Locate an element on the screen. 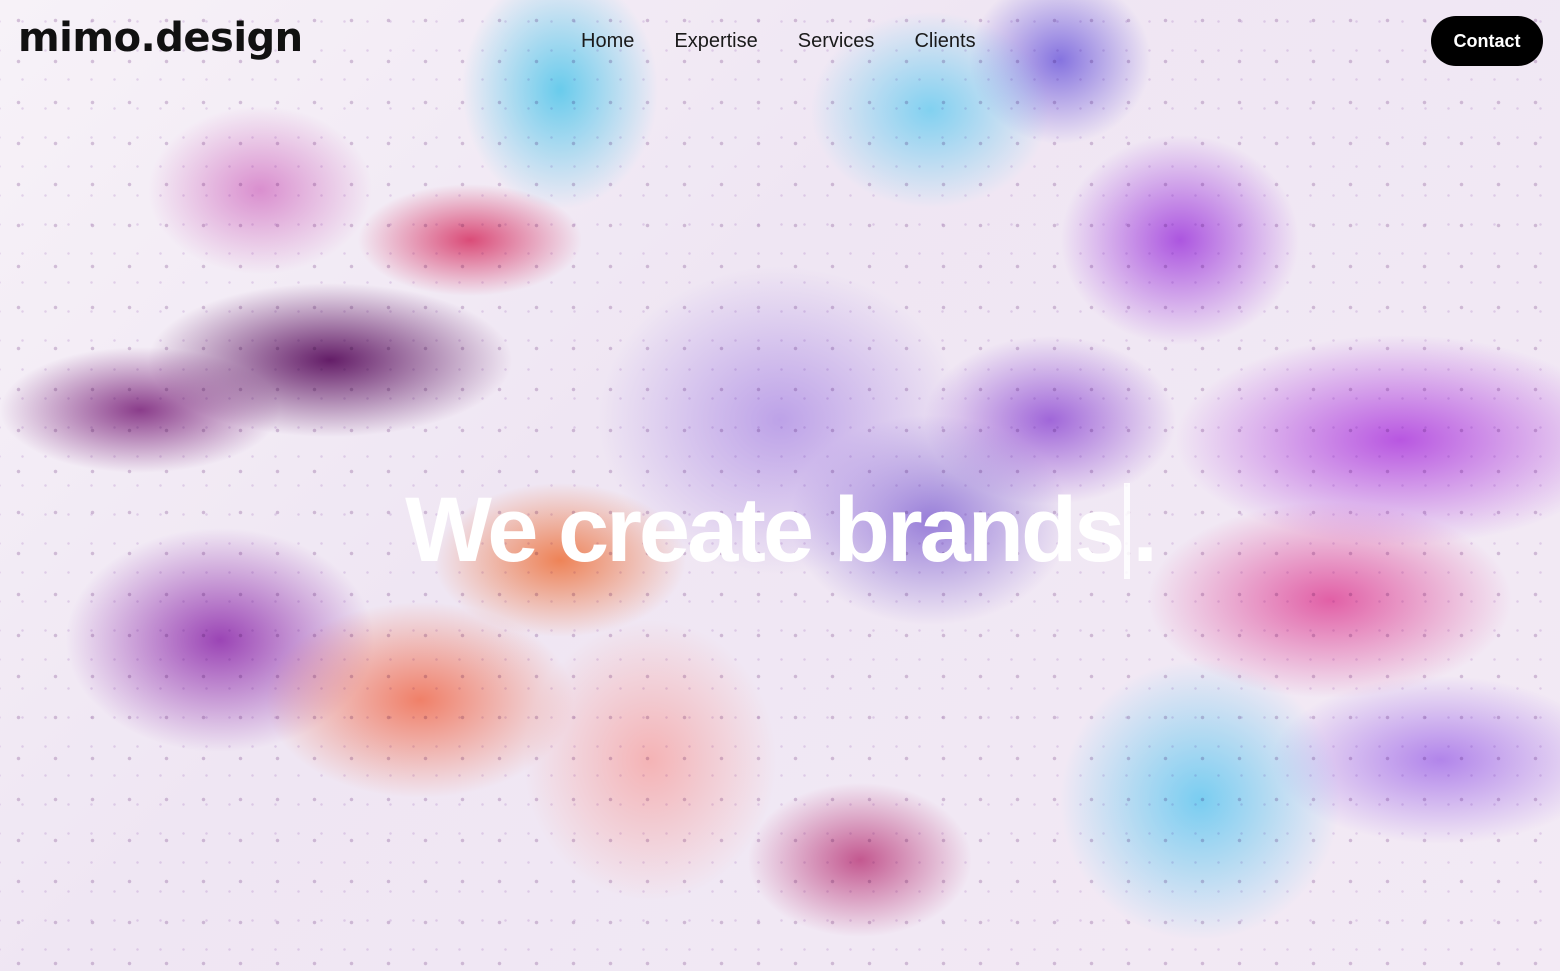  site-logo: mimo.design is located at coordinates (160, 38).